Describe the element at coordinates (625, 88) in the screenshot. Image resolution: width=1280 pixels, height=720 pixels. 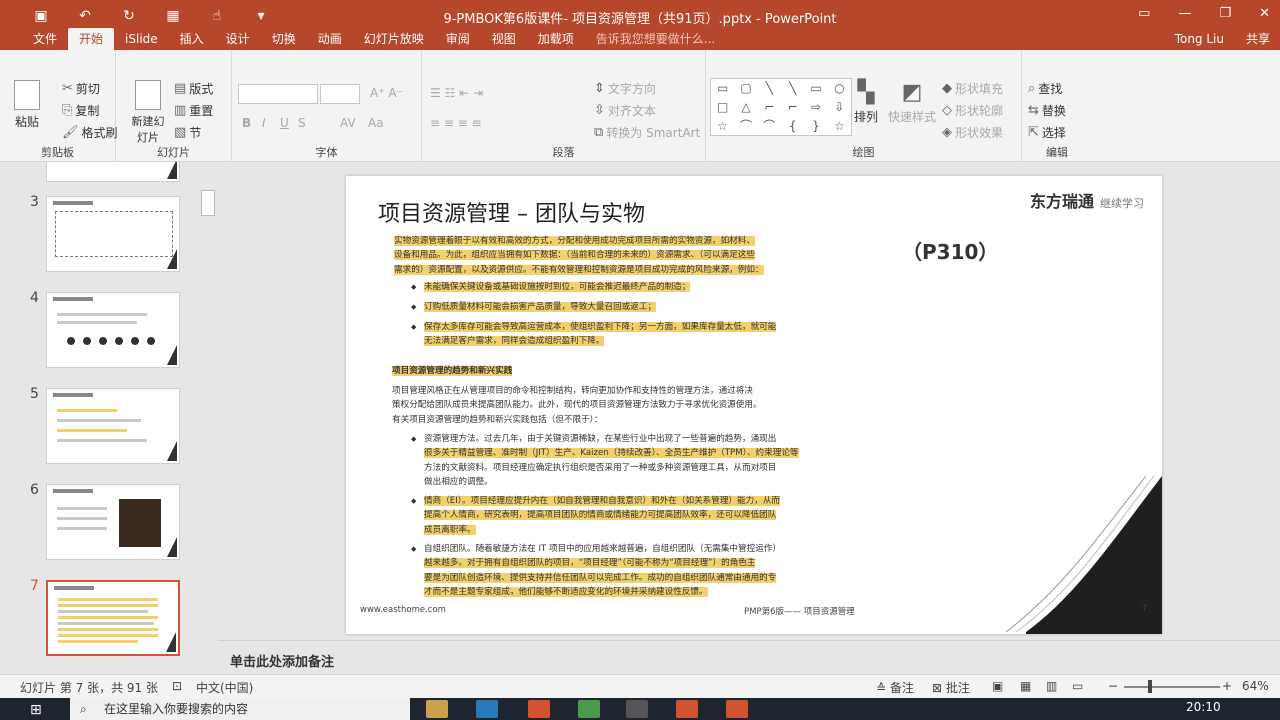
I see `text-direction-button: ⇕ 文字方向` at that location.